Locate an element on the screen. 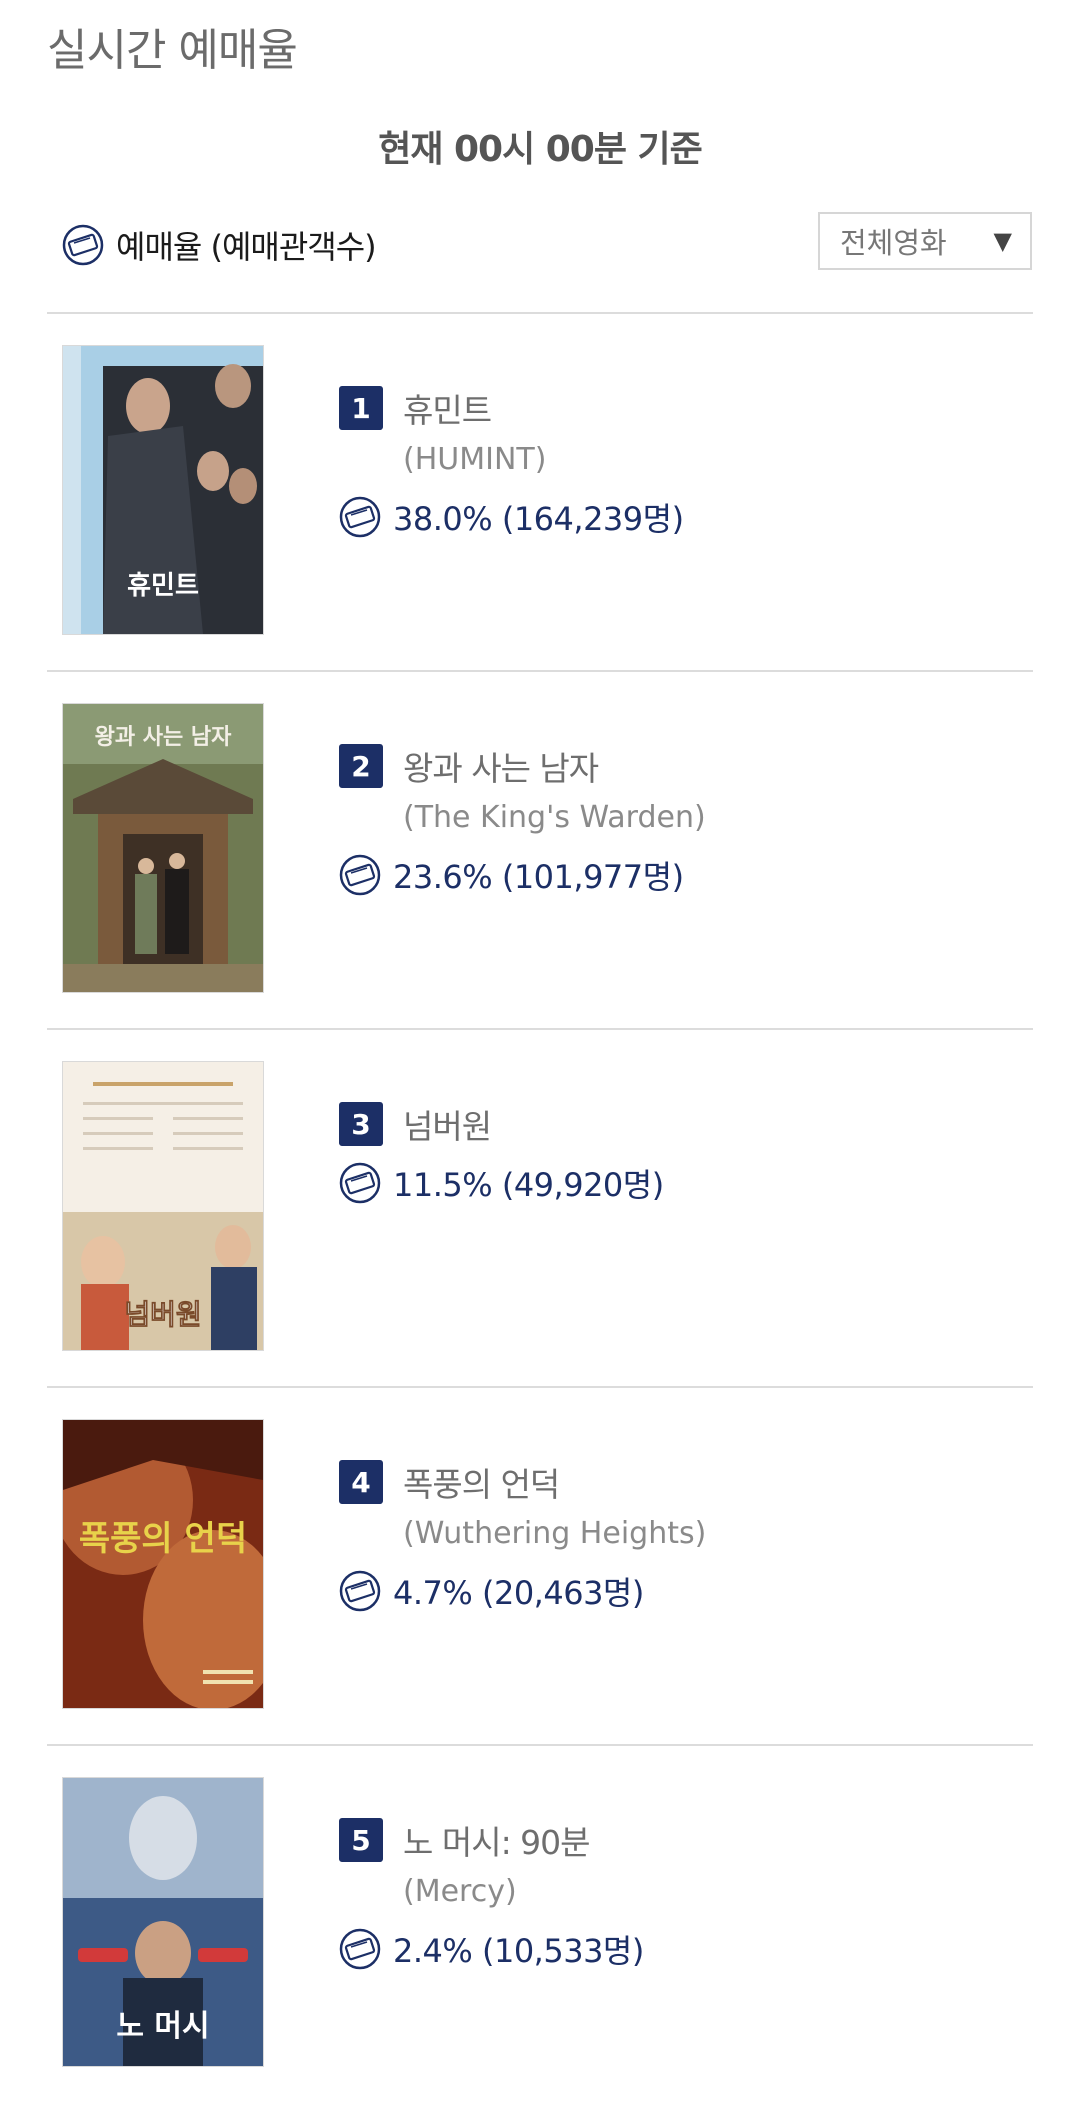  rank-badge: 5 is located at coordinates (361, 1840).